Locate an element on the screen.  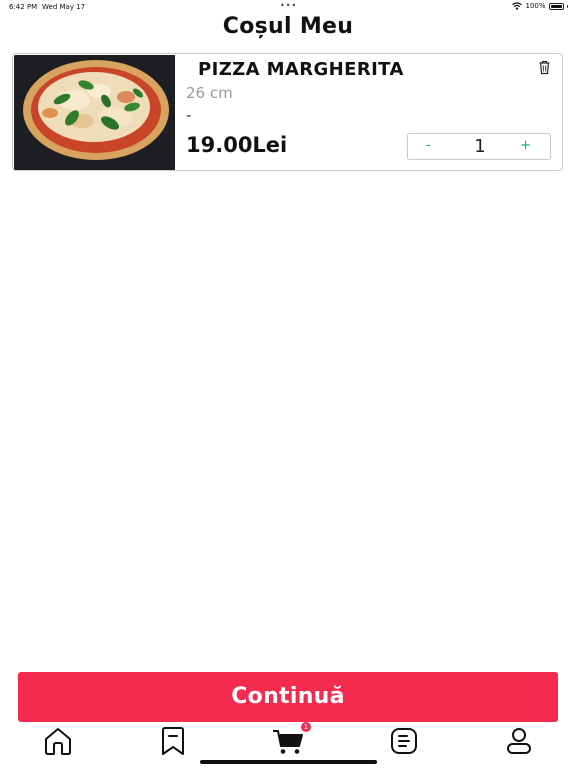
delete-item-button is located at coordinates (544, 67).